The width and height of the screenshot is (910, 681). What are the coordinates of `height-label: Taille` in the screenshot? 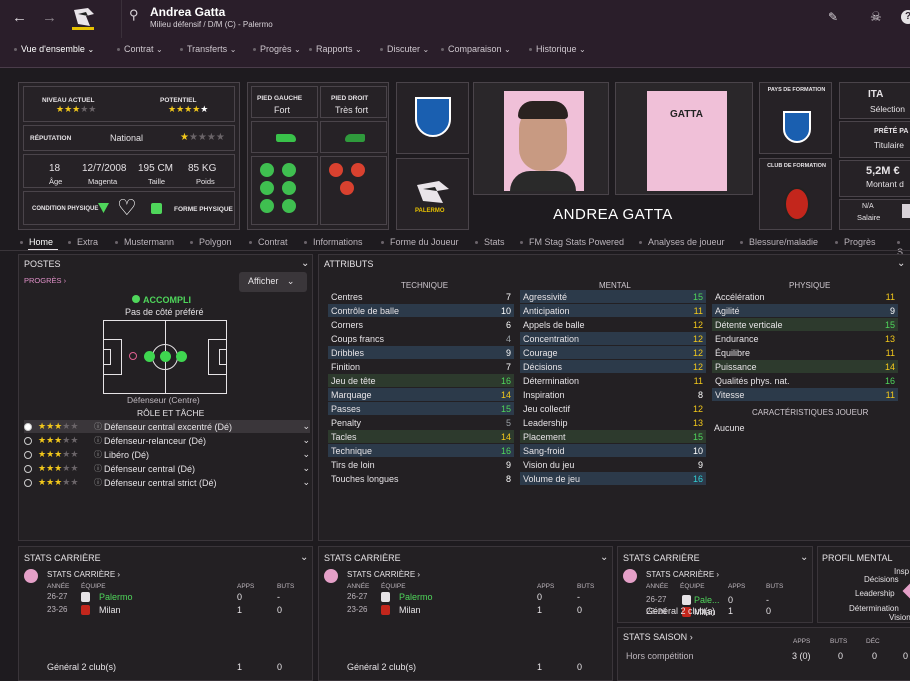 It's located at (157, 181).